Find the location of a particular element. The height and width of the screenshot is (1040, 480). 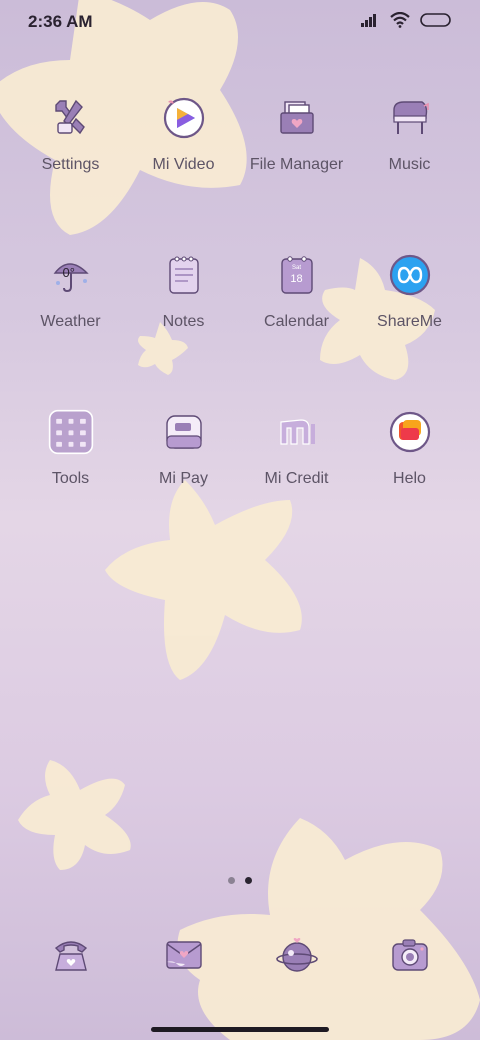

app-row: Settings Mi Video File Manager Music is located at coordinates (240, 134).